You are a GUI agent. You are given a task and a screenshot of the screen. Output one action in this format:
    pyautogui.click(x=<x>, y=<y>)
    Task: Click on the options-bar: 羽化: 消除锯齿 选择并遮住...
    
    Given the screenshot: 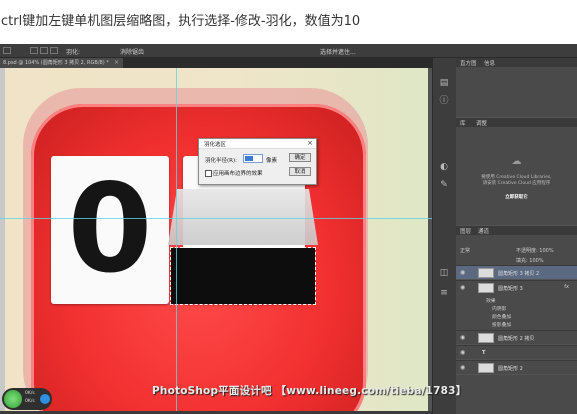 What is the action you would take?
    pyautogui.click(x=288, y=51)
    